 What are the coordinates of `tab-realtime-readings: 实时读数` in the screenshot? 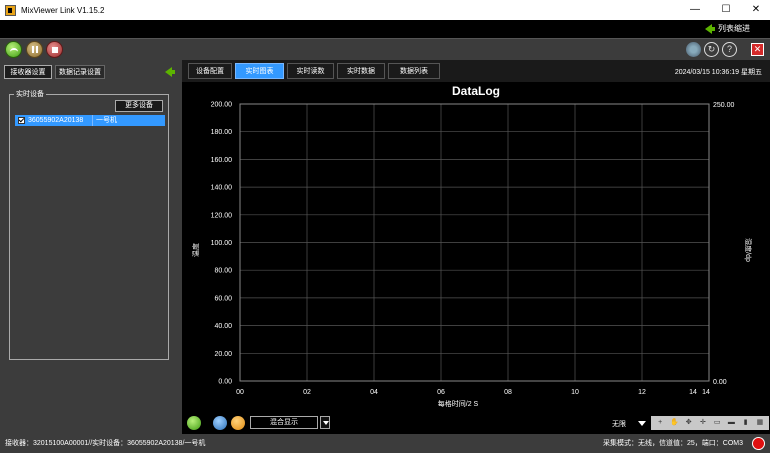 It's located at (310, 71).